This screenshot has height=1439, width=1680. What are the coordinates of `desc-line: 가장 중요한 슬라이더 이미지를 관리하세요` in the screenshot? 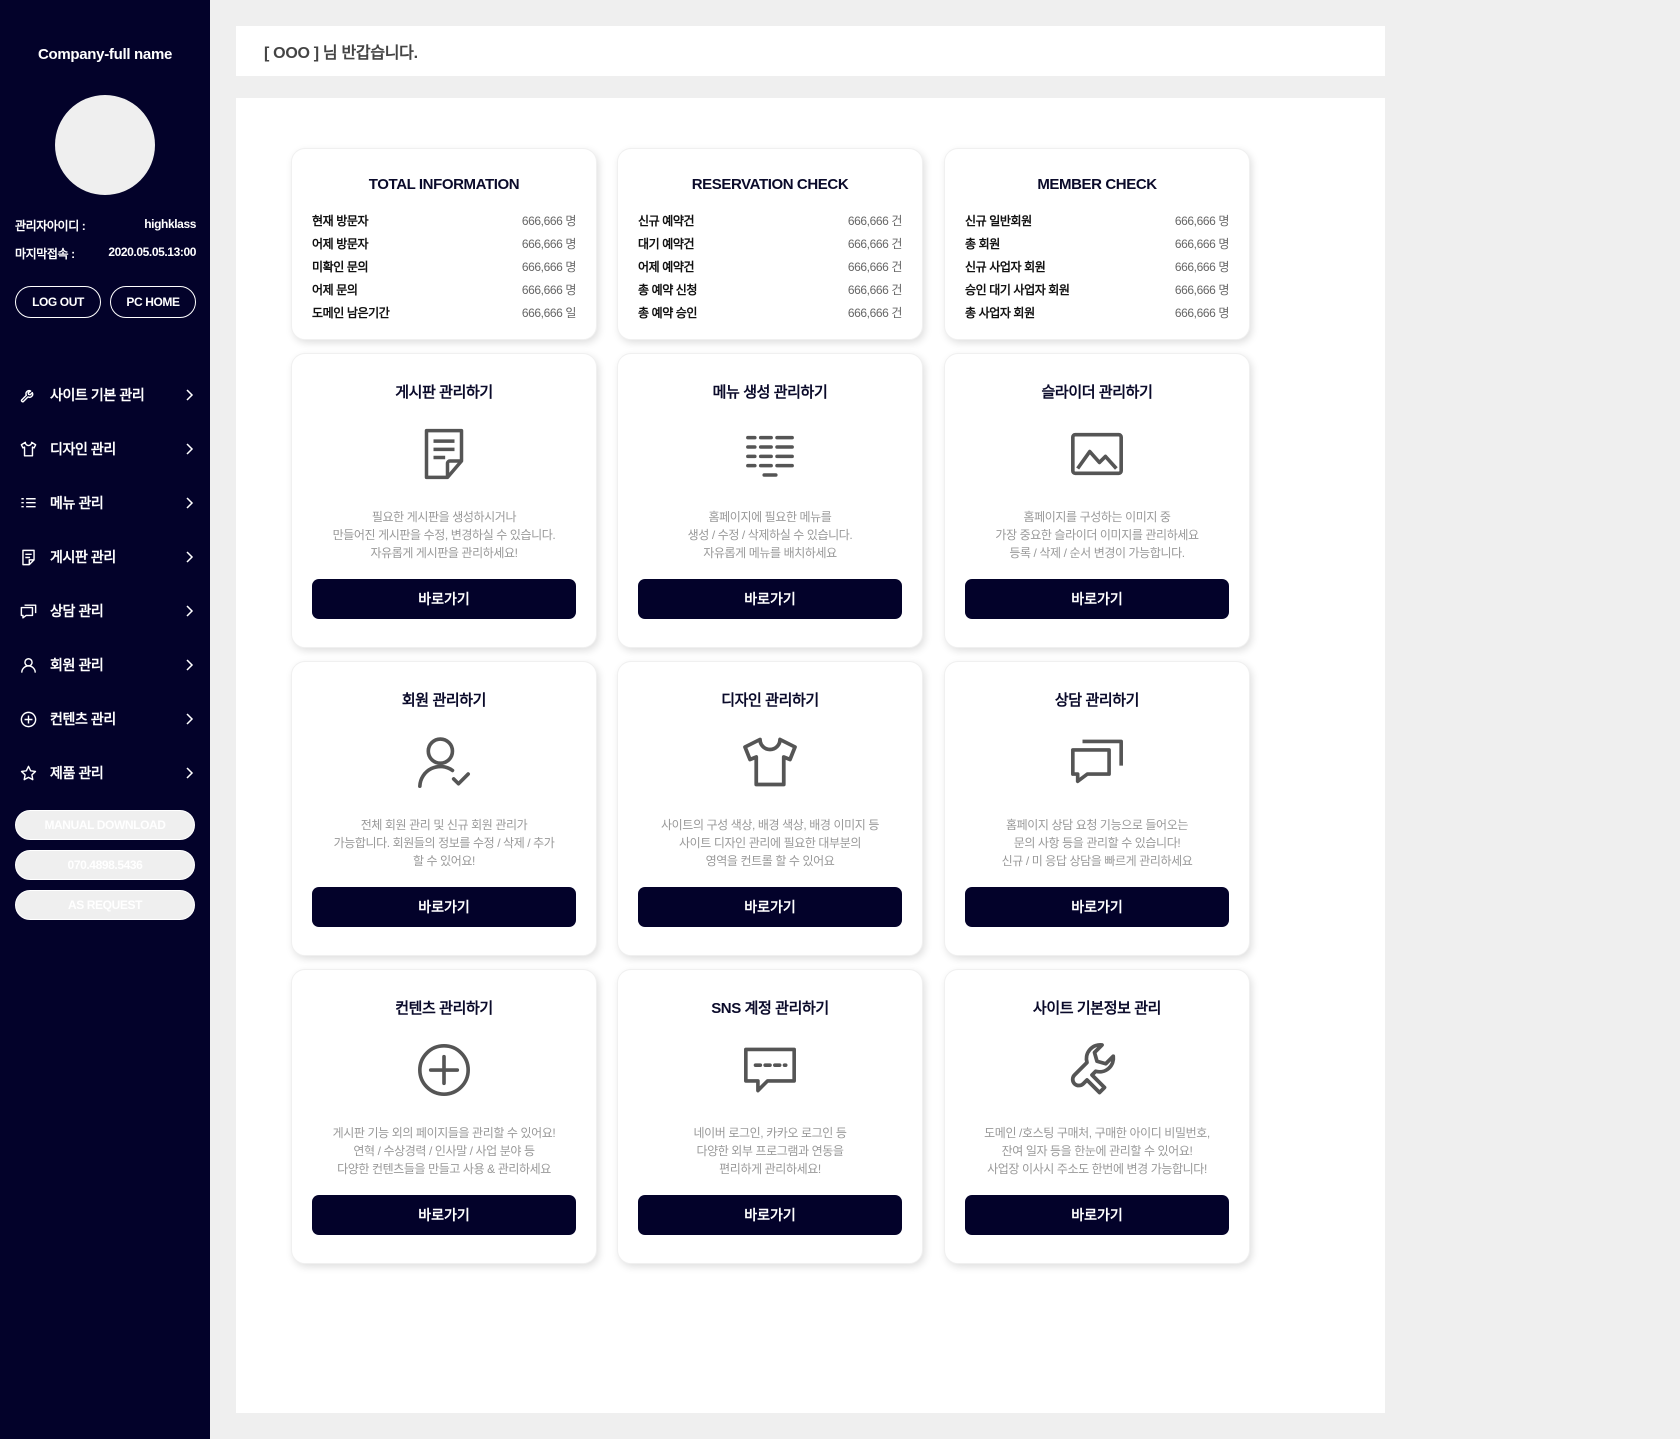 It's located at (1097, 535).